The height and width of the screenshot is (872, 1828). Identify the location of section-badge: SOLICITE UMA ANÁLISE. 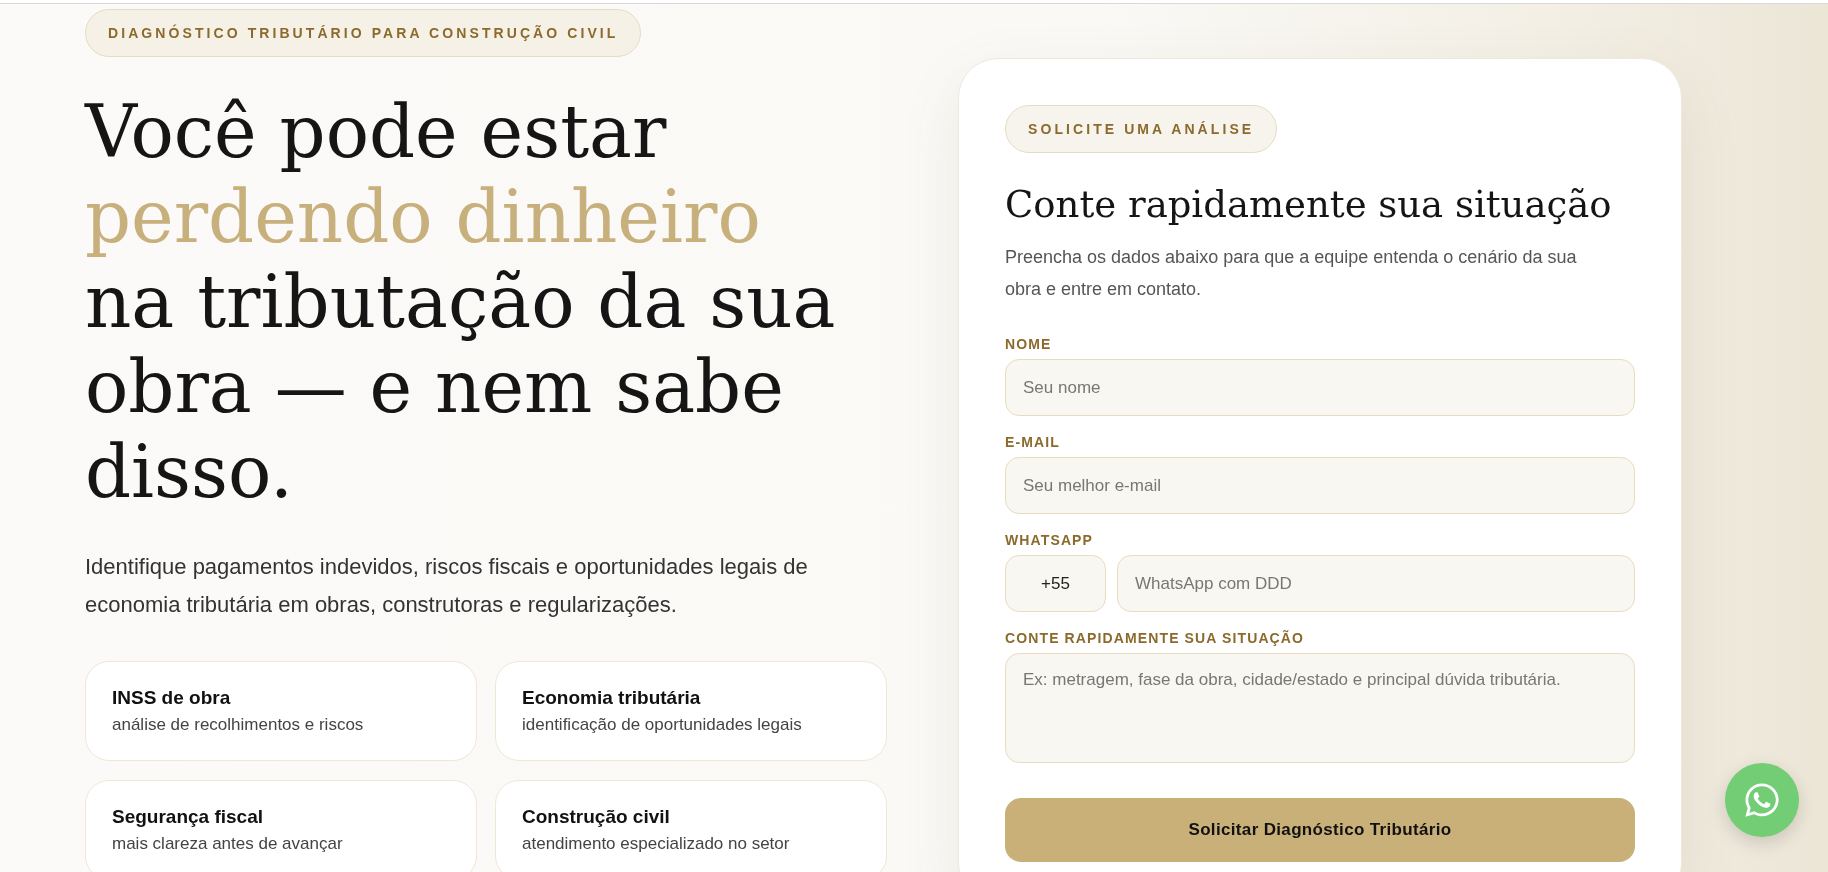
(1141, 129).